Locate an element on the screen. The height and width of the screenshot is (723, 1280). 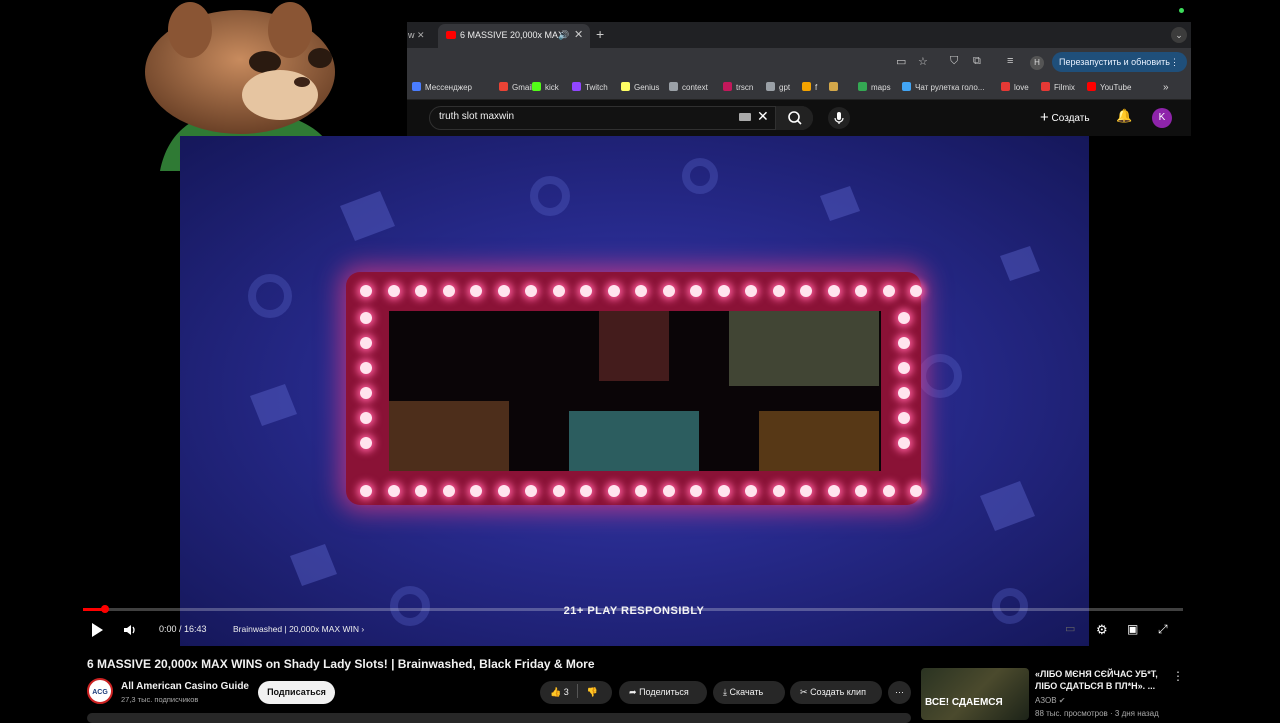
keyboard-icon is located at coordinates (745, 117).